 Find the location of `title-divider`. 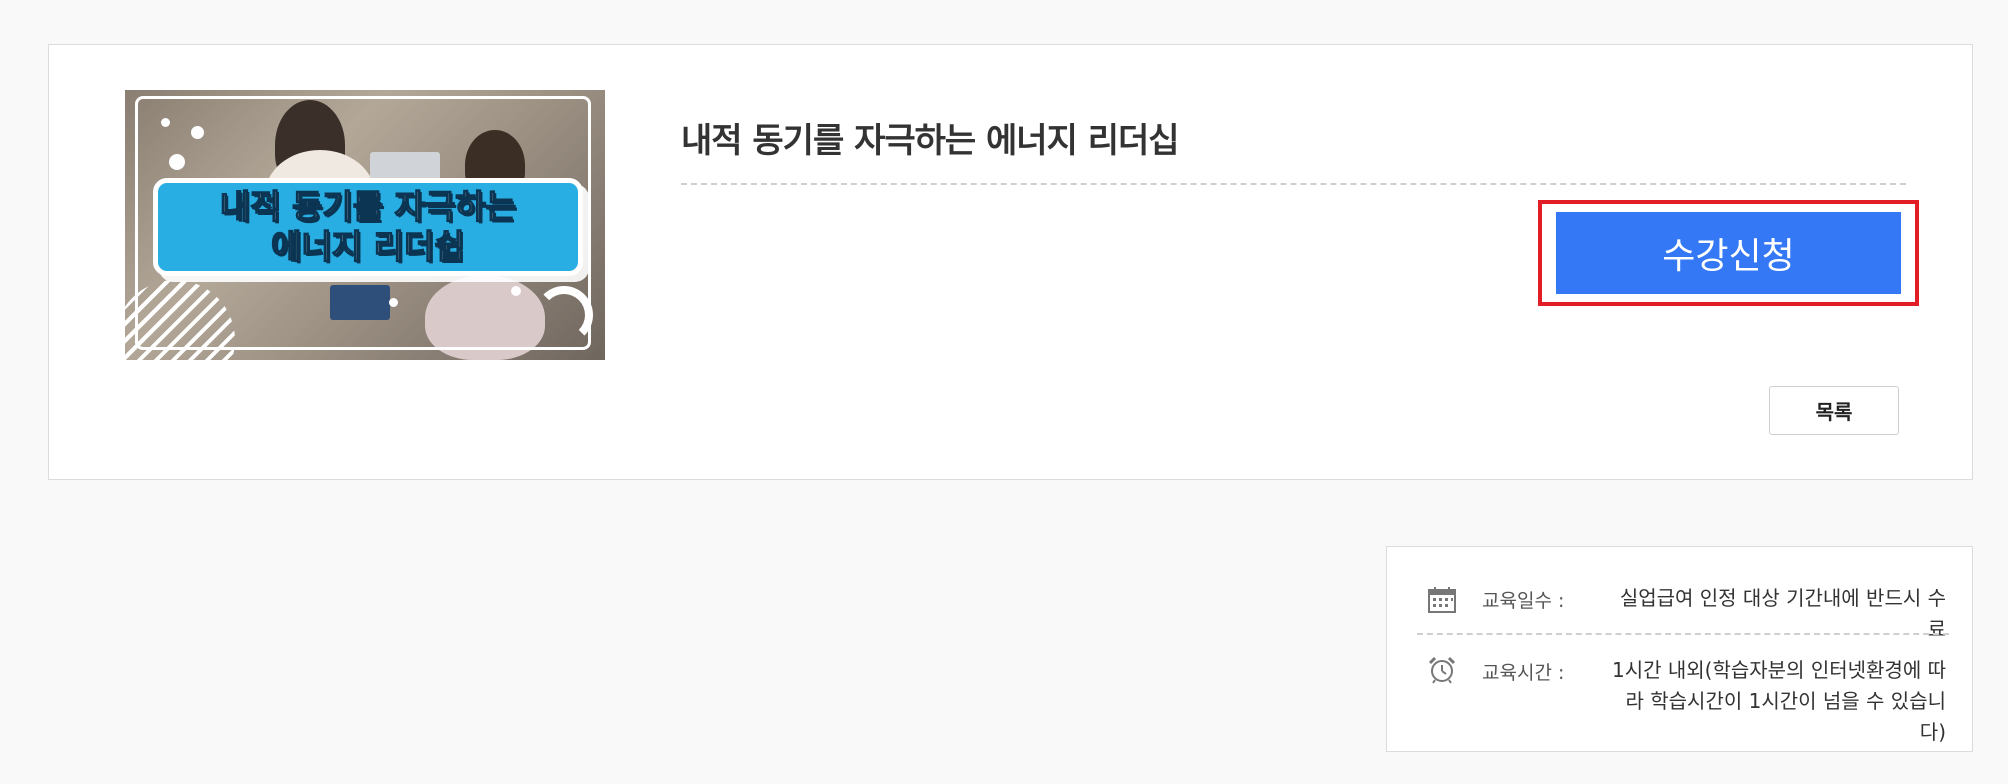

title-divider is located at coordinates (1293, 184).